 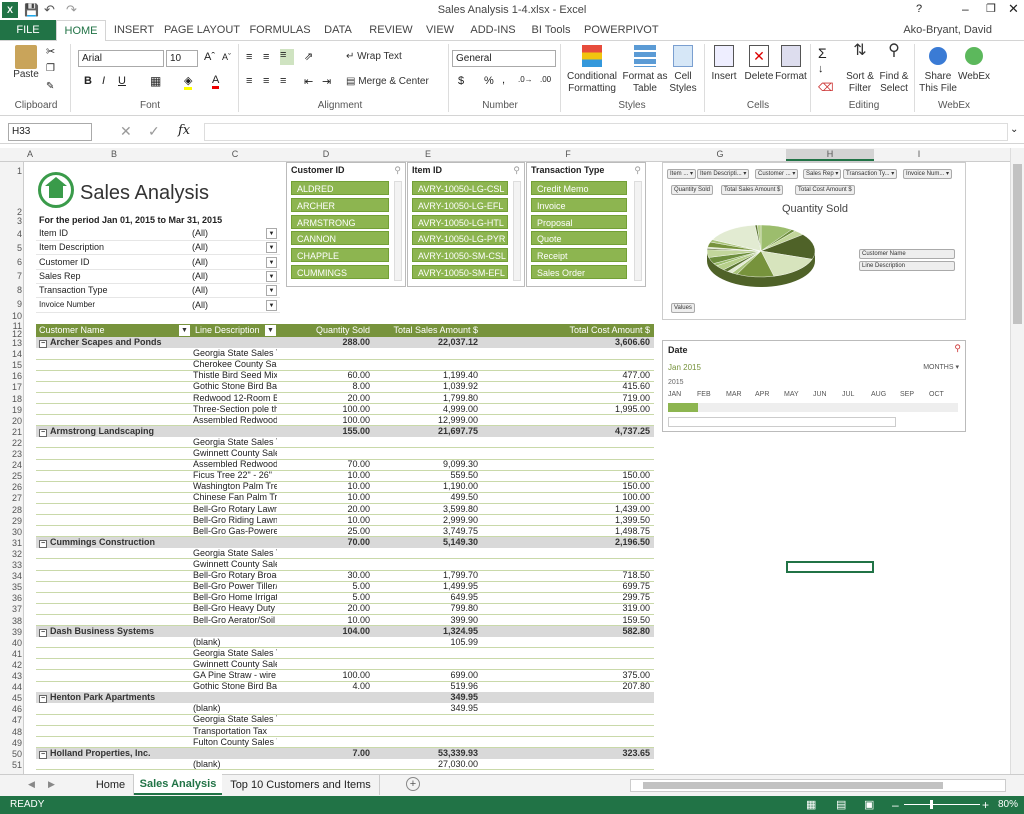 What do you see at coordinates (1008, 805) in the screenshot?
I see `zoom-level: 80%` at bounding box center [1008, 805].